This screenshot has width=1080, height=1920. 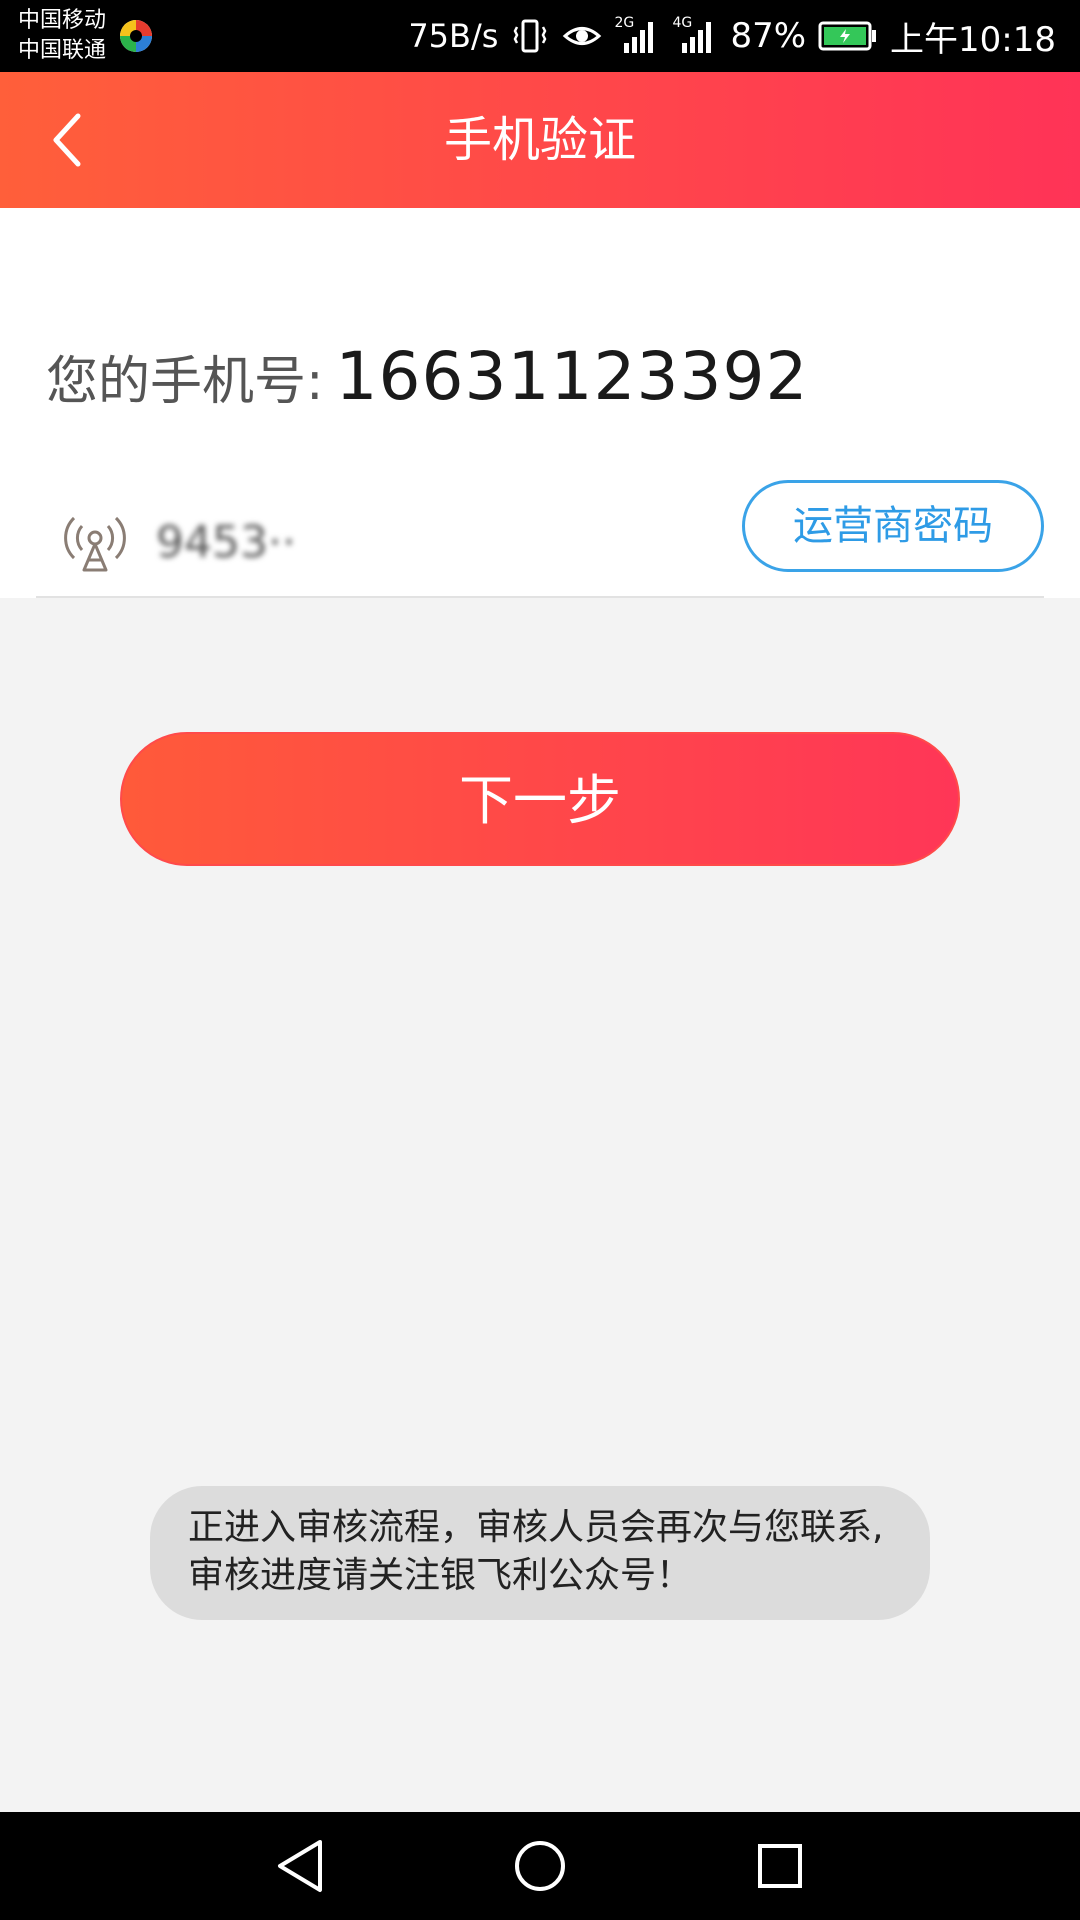 What do you see at coordinates (582, 36) in the screenshot?
I see `eye-icon` at bounding box center [582, 36].